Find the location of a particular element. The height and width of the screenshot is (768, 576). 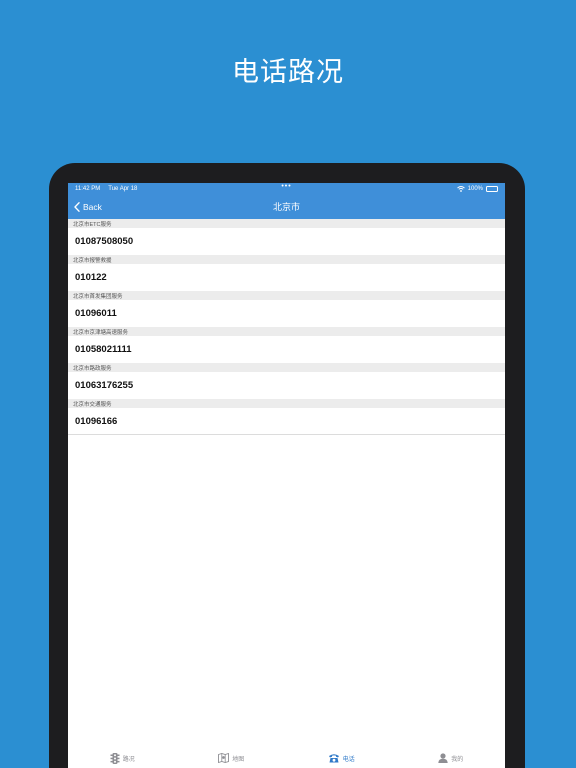

tab-map: 地图 is located at coordinates (231, 758).